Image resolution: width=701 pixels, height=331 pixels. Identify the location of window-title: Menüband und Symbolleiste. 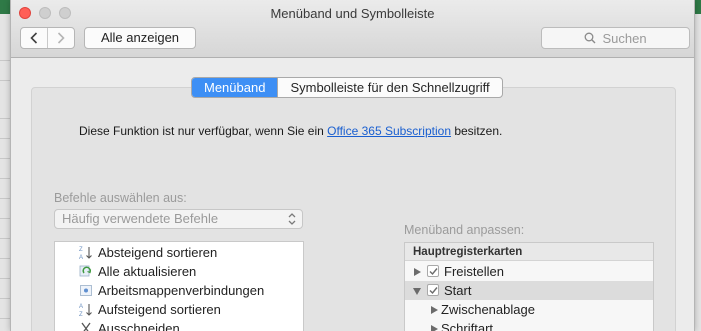
(352, 13).